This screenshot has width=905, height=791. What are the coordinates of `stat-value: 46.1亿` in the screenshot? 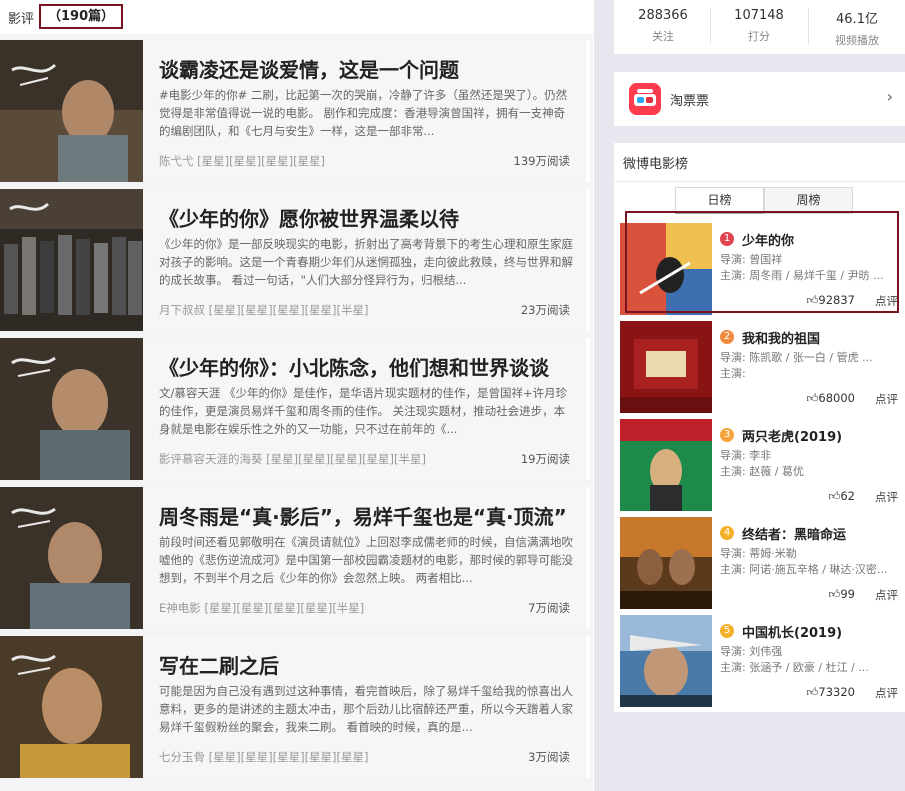 It's located at (857, 19).